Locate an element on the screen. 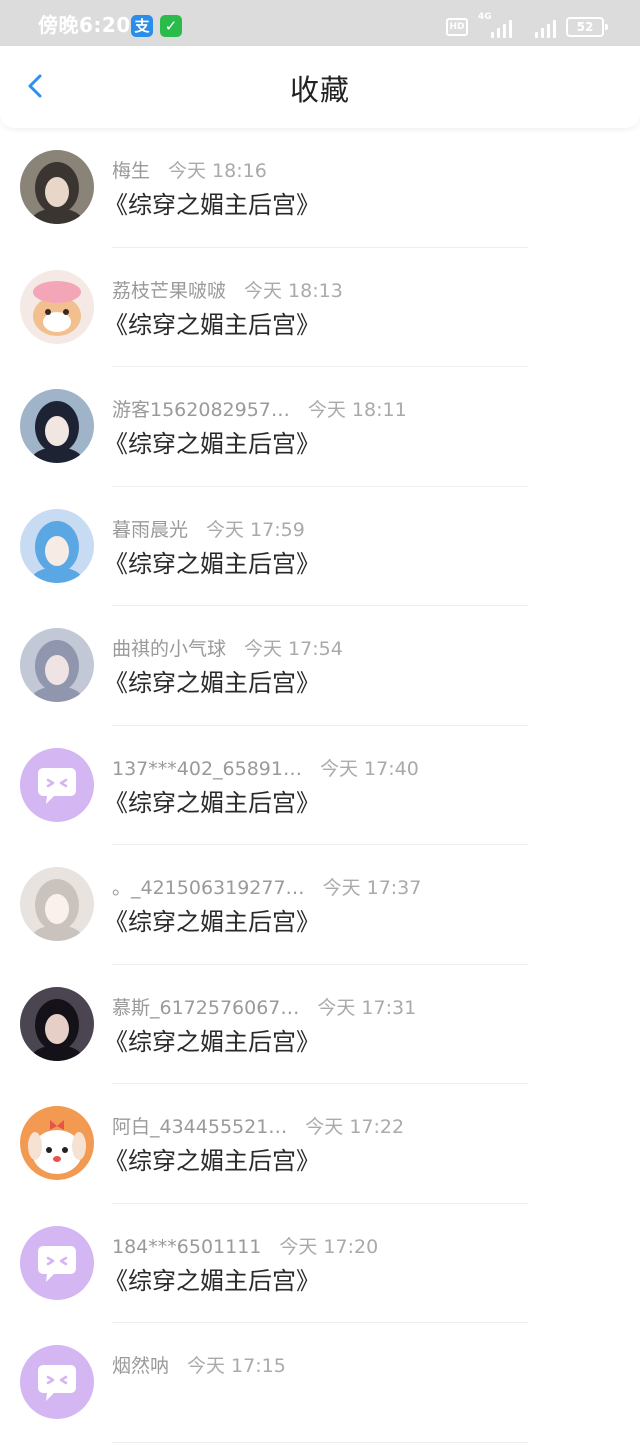 The height and width of the screenshot is (1443, 640). favorite-meta: 阿白_434455521… 今天 17:22 is located at coordinates (258, 1127).